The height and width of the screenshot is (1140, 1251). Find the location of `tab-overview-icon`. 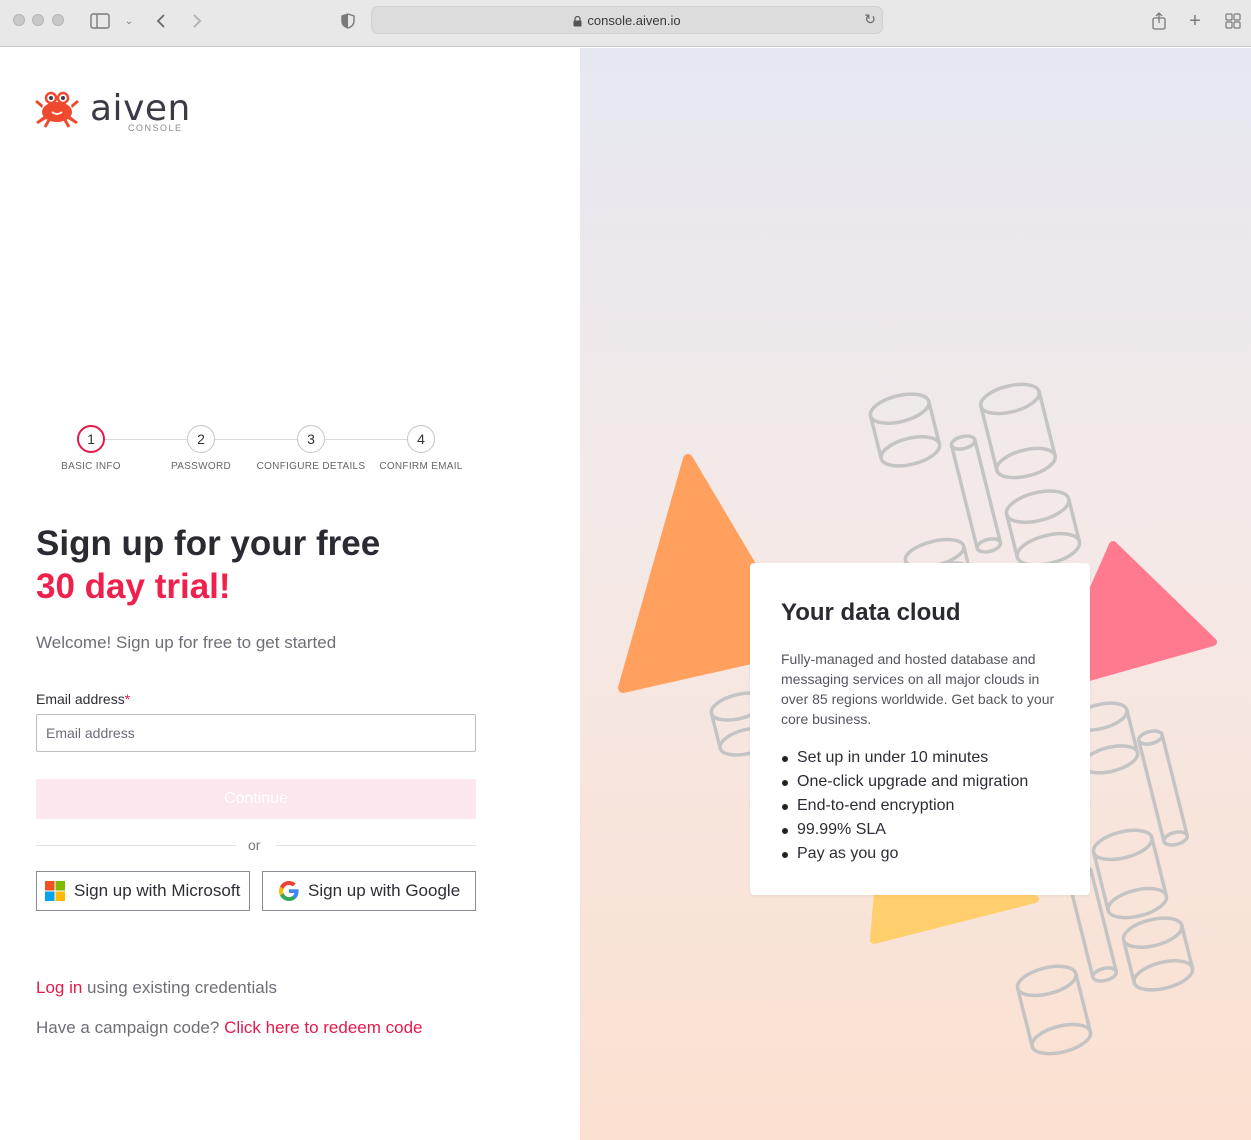

tab-overview-icon is located at coordinates (1233, 21).